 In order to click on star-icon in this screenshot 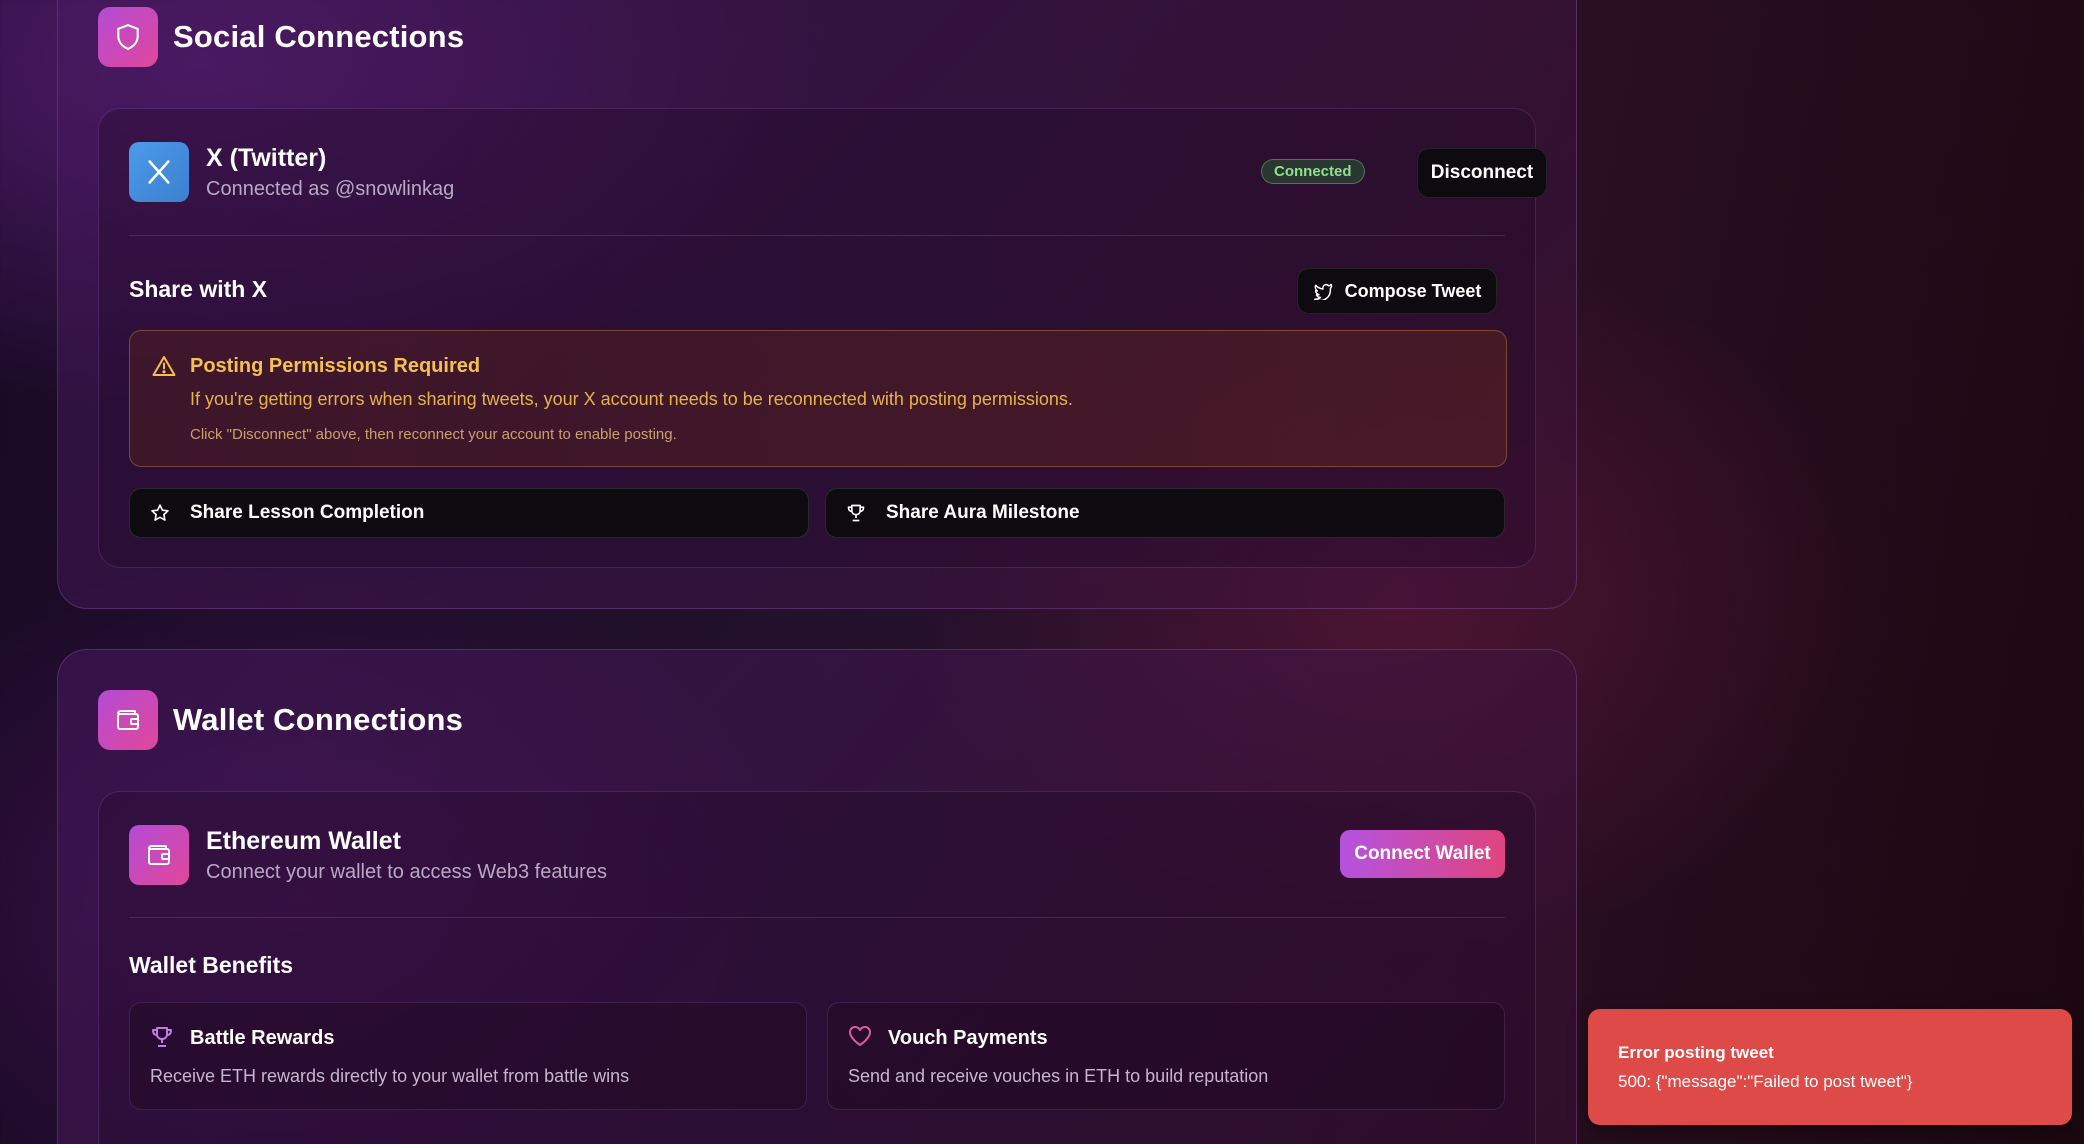, I will do `click(160, 512)`.